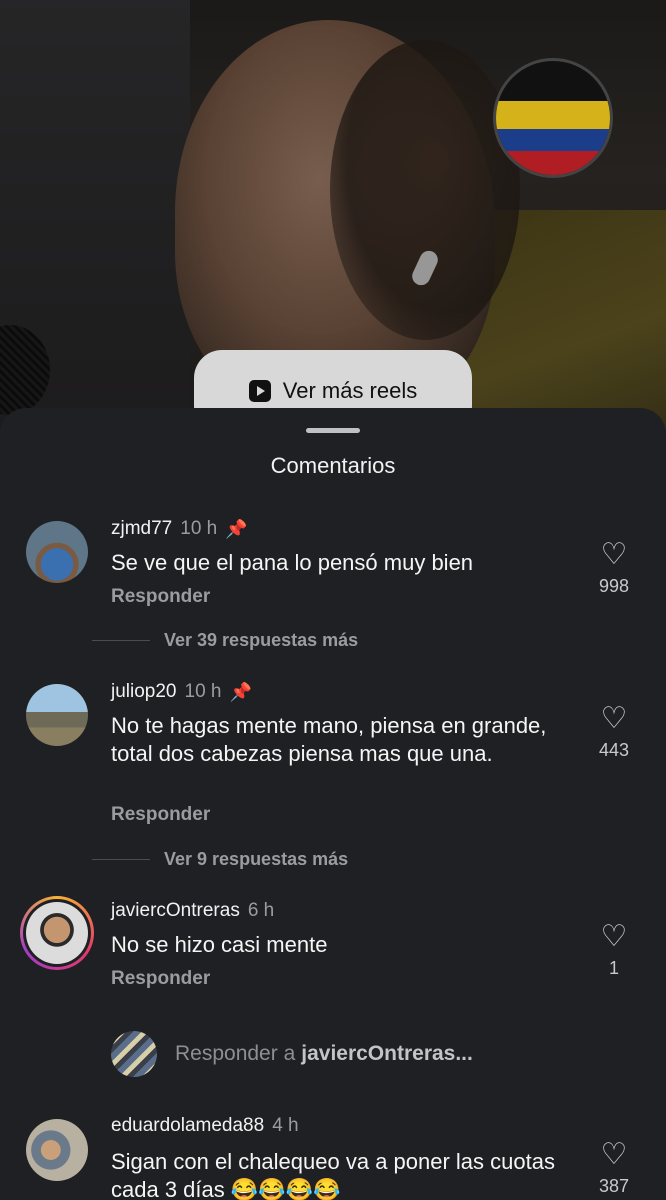 This screenshot has width=666, height=1200. What do you see at coordinates (614, 750) in the screenshot?
I see `like-count: 443` at bounding box center [614, 750].